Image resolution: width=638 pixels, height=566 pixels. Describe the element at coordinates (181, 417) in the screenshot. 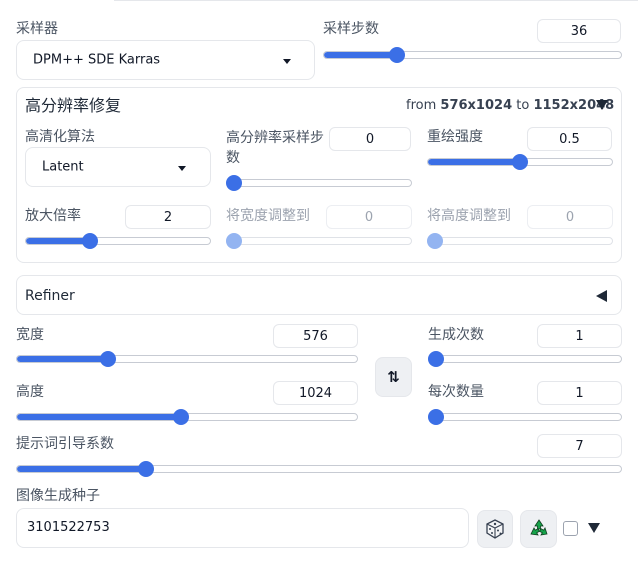

I see `height-thumb` at that location.